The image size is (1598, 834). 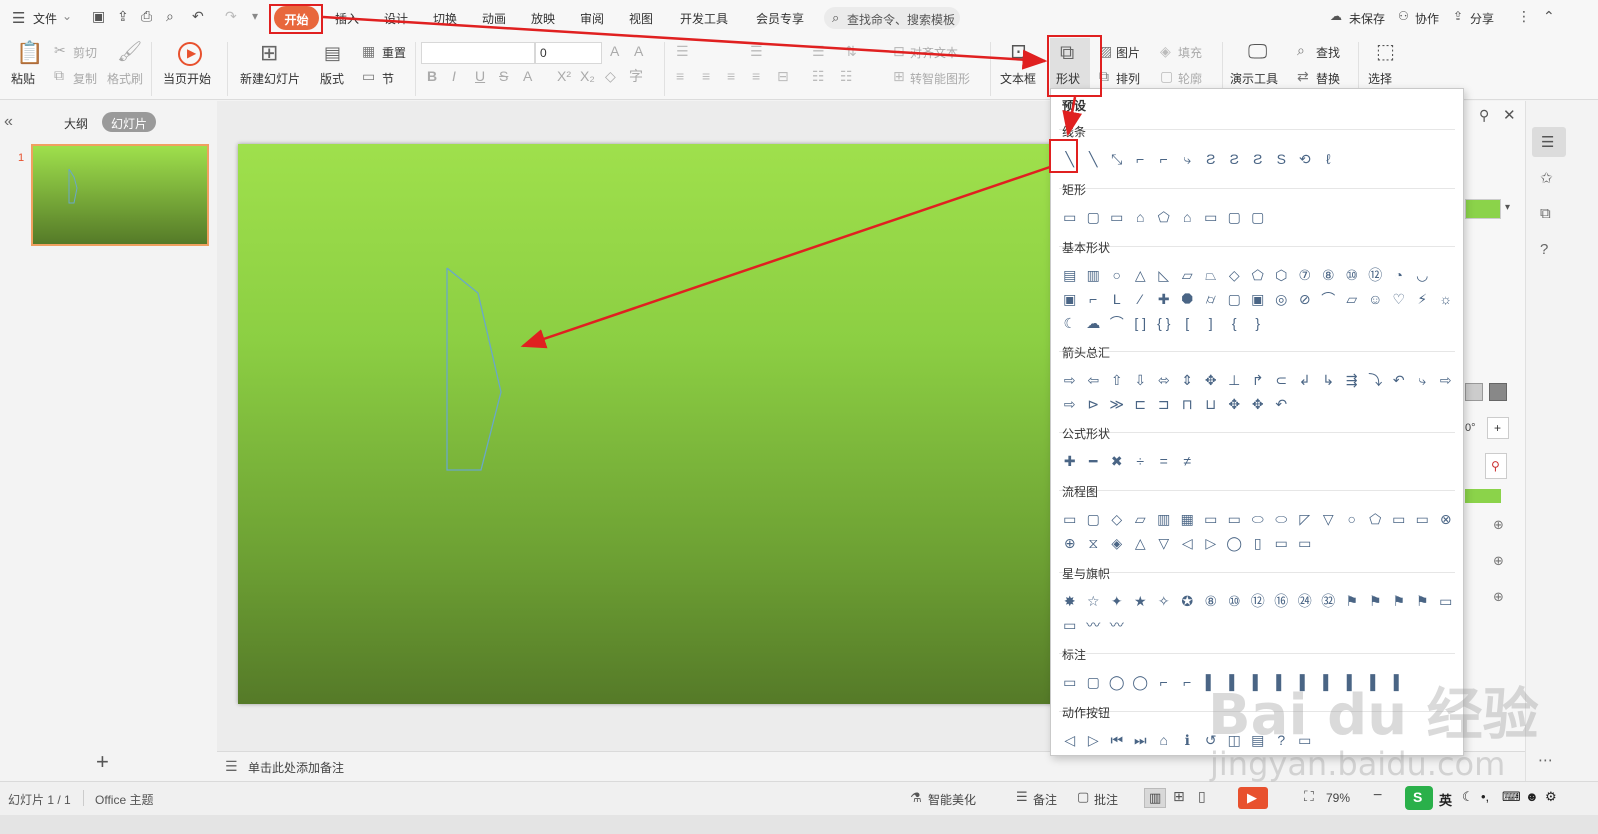 I want to click on format-painter-button: 格式刷, so click(x=125, y=78).